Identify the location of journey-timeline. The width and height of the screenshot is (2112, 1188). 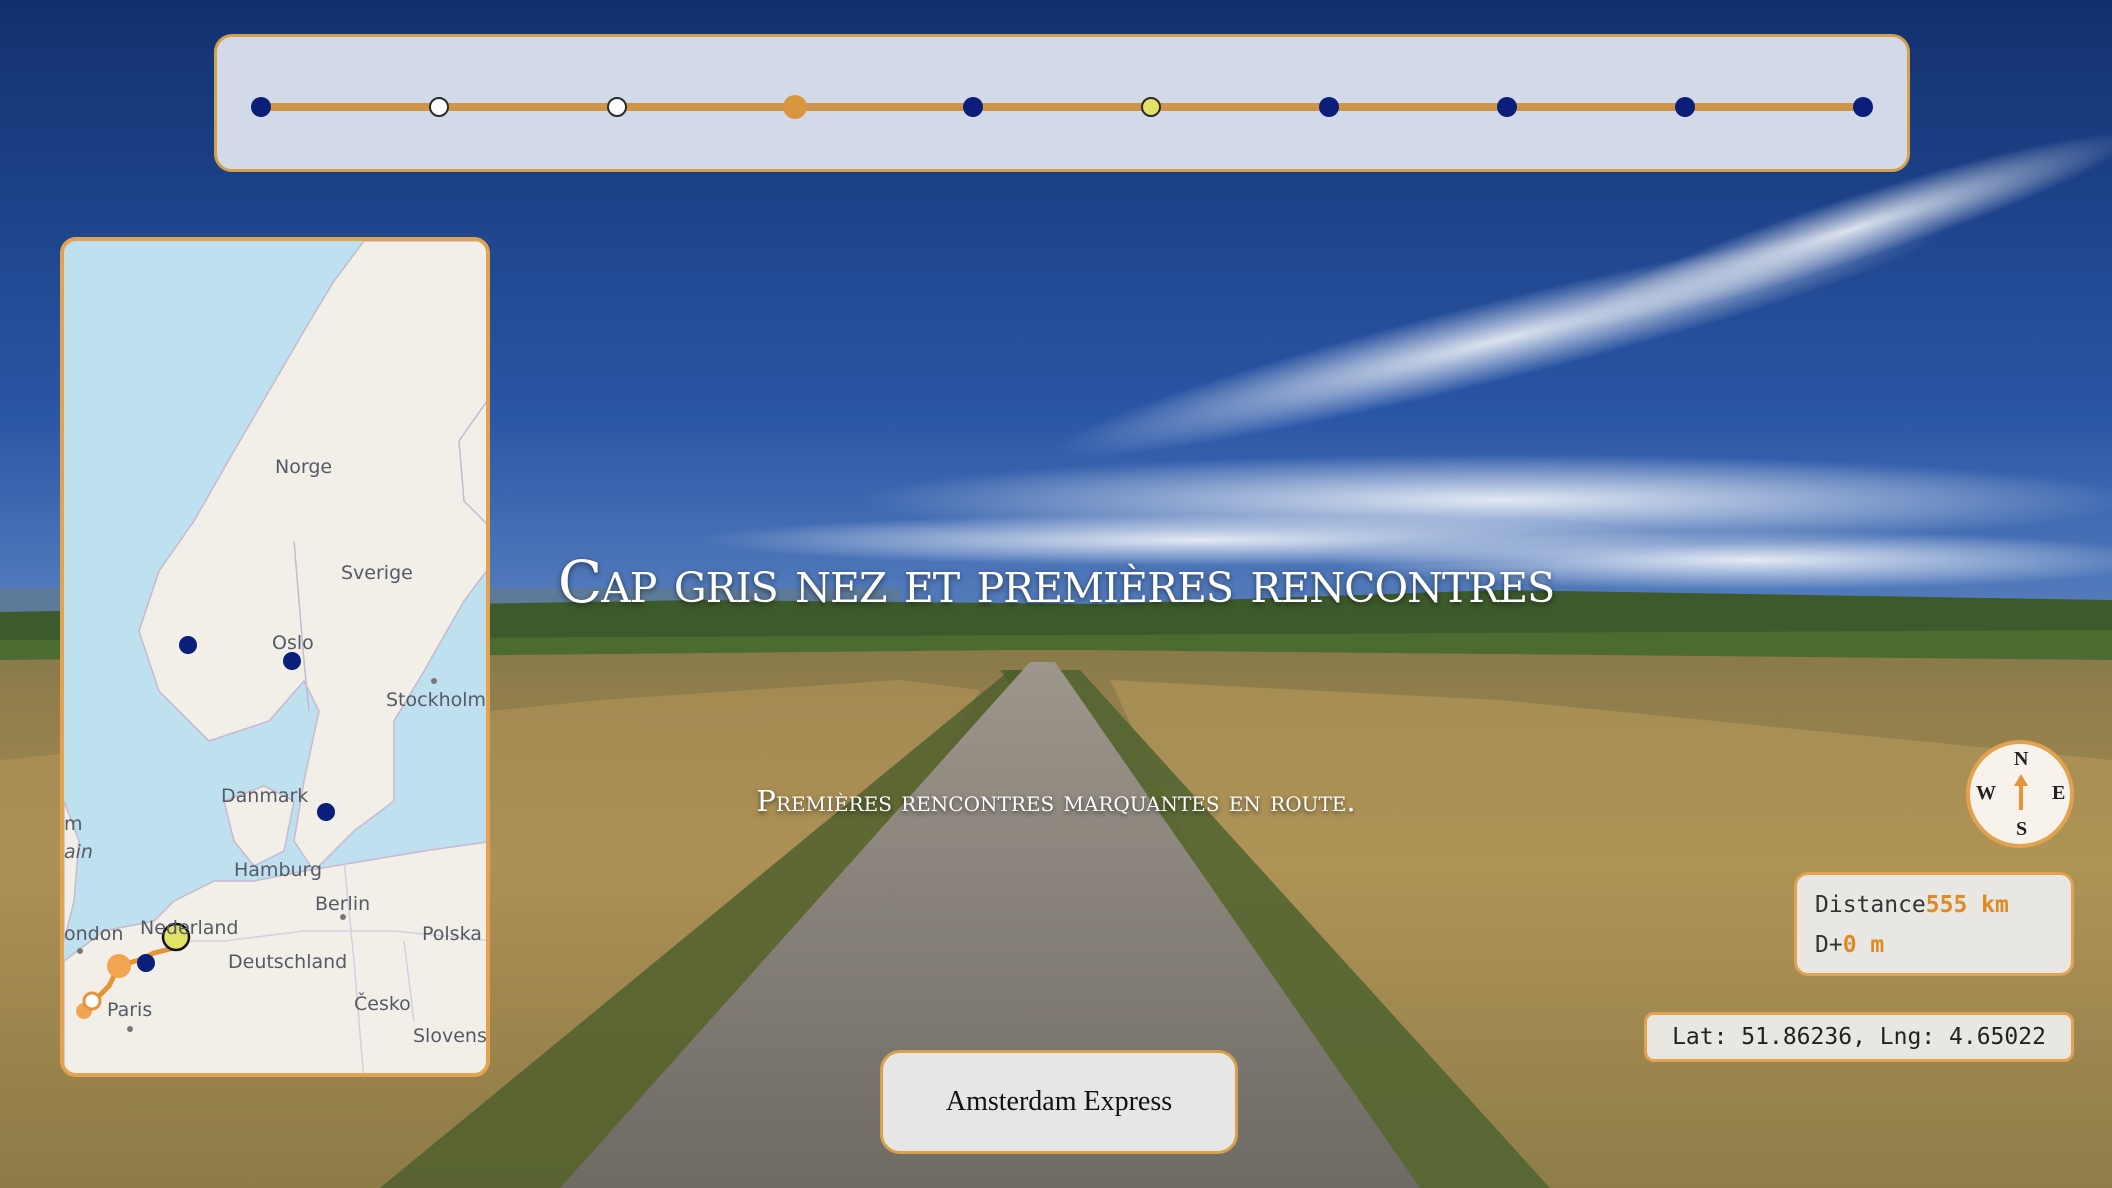
(1062, 103).